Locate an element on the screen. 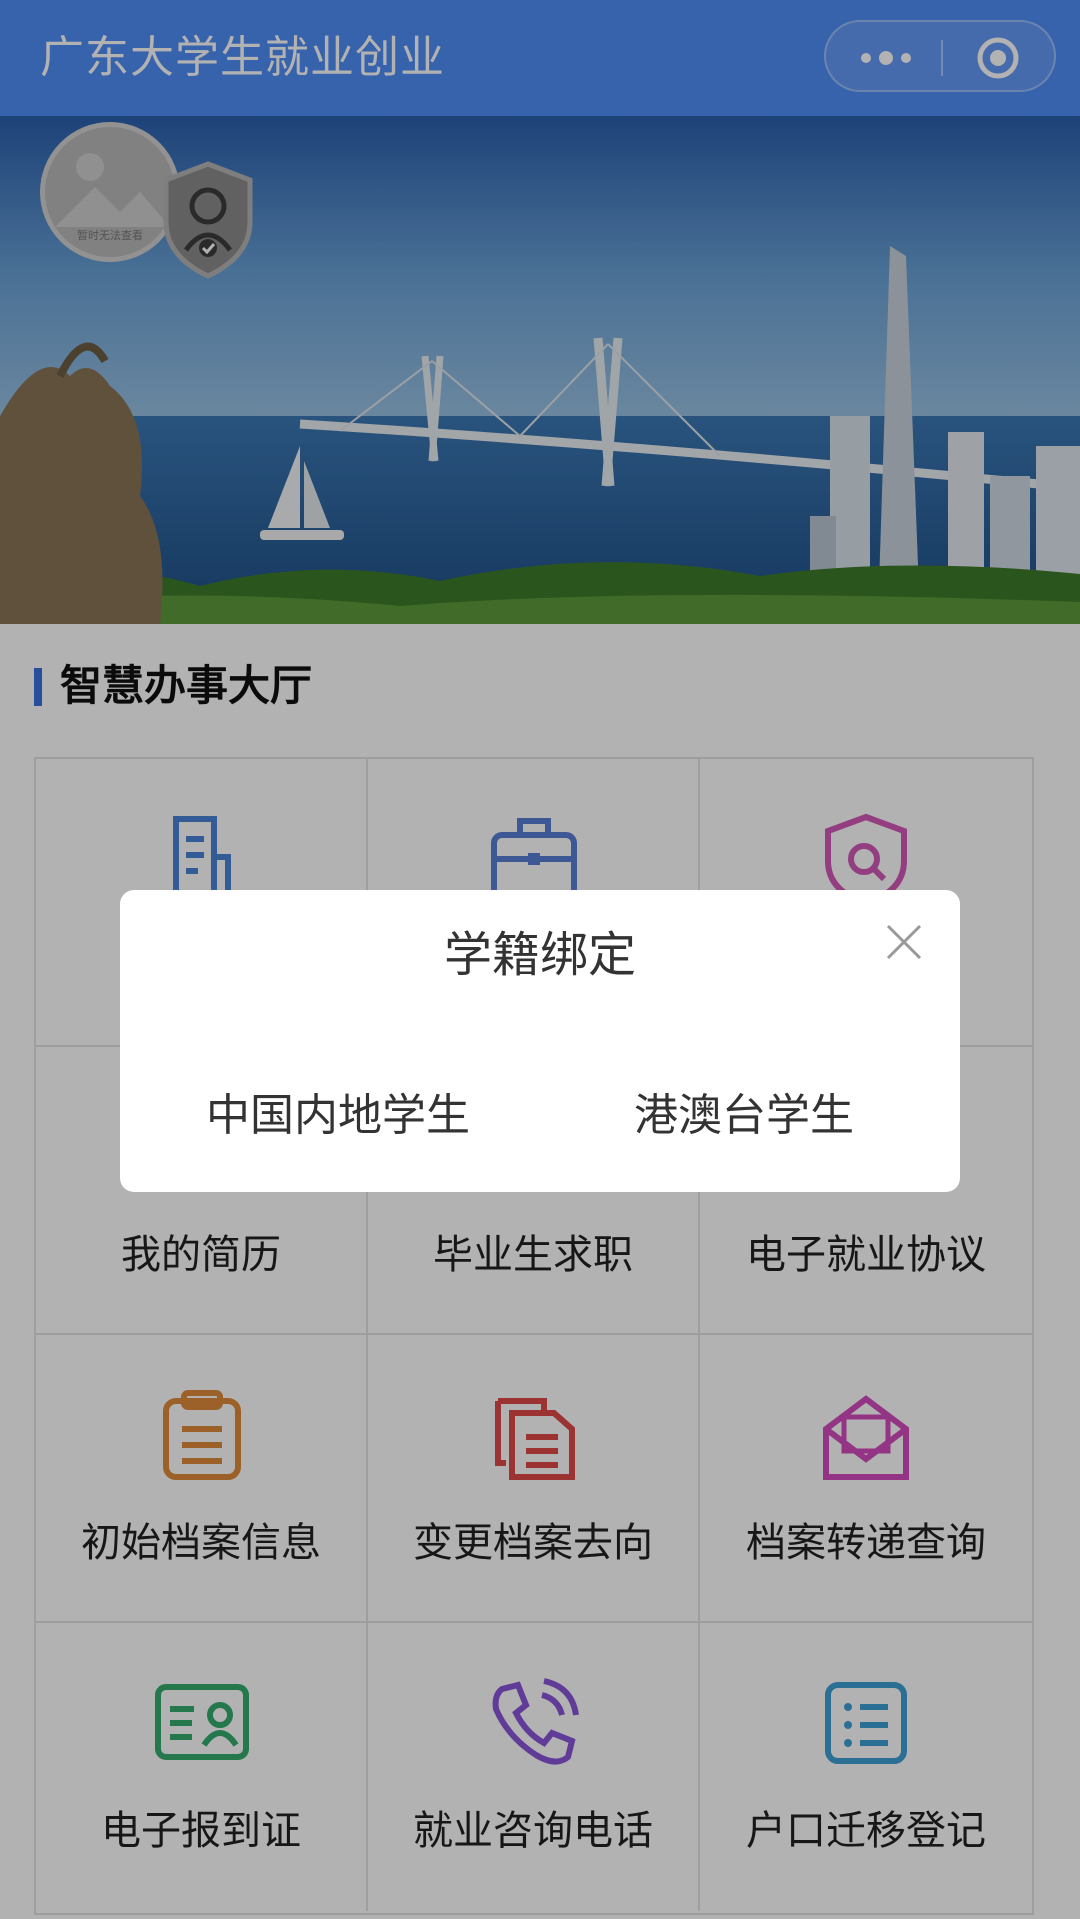 Image resolution: width=1080 pixels, height=1919 pixels. close-icon is located at coordinates (904, 942).